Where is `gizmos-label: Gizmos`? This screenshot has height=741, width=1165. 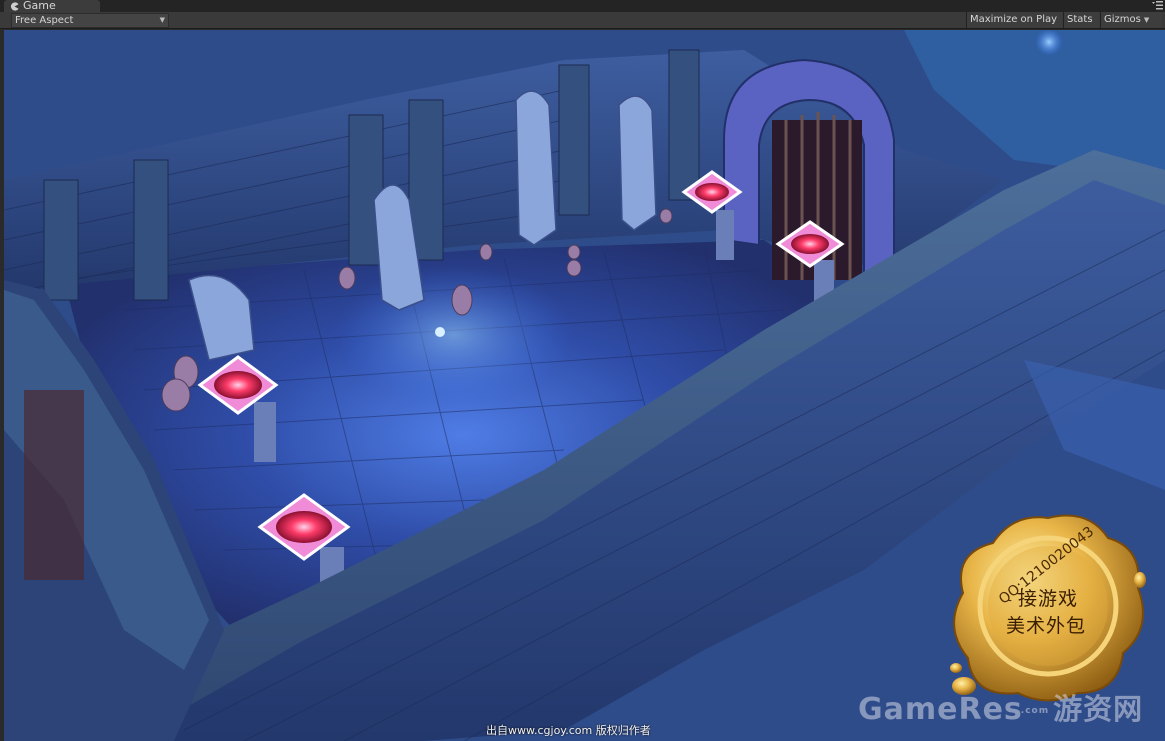 gizmos-label: Gizmos is located at coordinates (1122, 19).